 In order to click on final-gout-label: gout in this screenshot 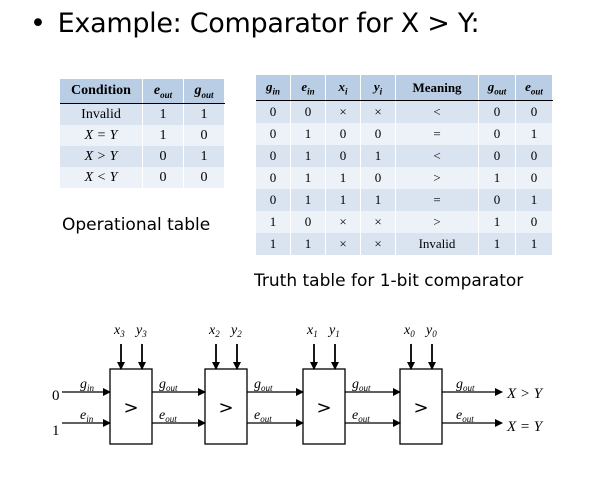, I will do `click(465, 385)`.